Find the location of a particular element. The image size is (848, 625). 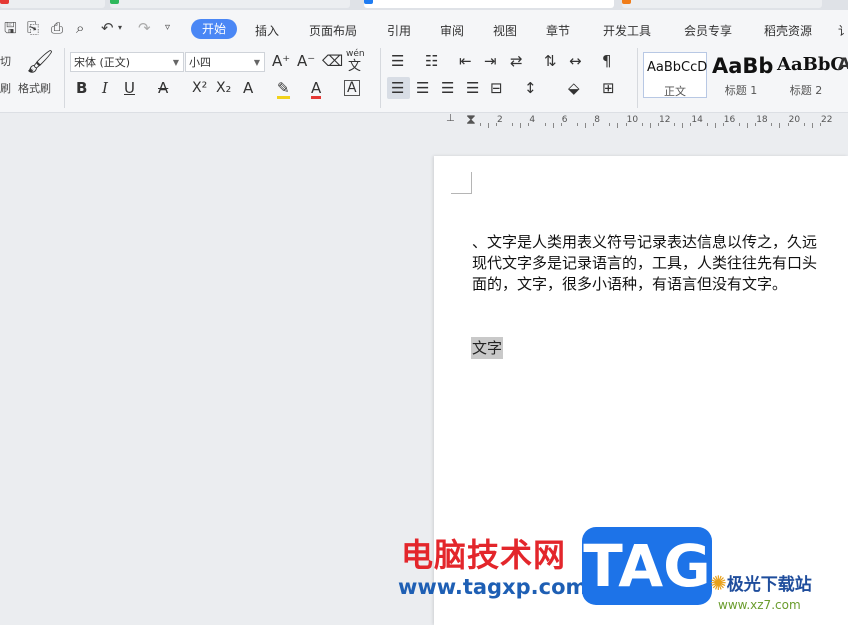

style-normal-sample: AaBbCcD is located at coordinates (677, 67).